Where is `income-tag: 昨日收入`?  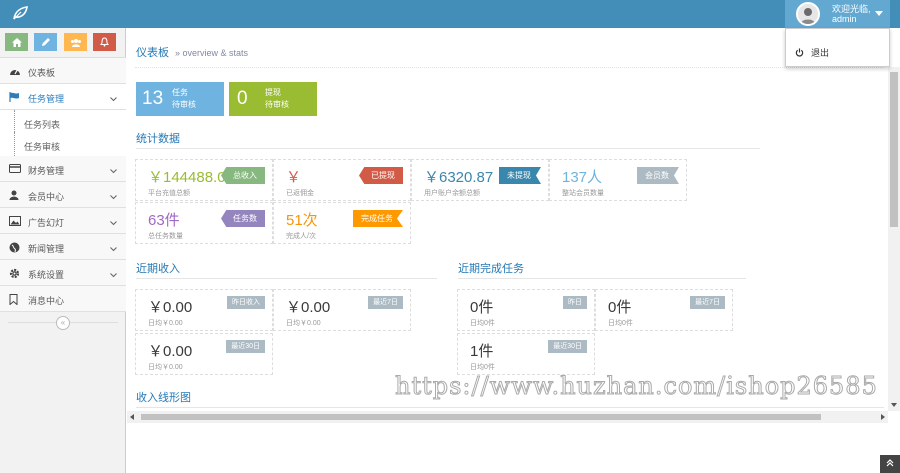
income-tag: 昨日收入 is located at coordinates (246, 302).